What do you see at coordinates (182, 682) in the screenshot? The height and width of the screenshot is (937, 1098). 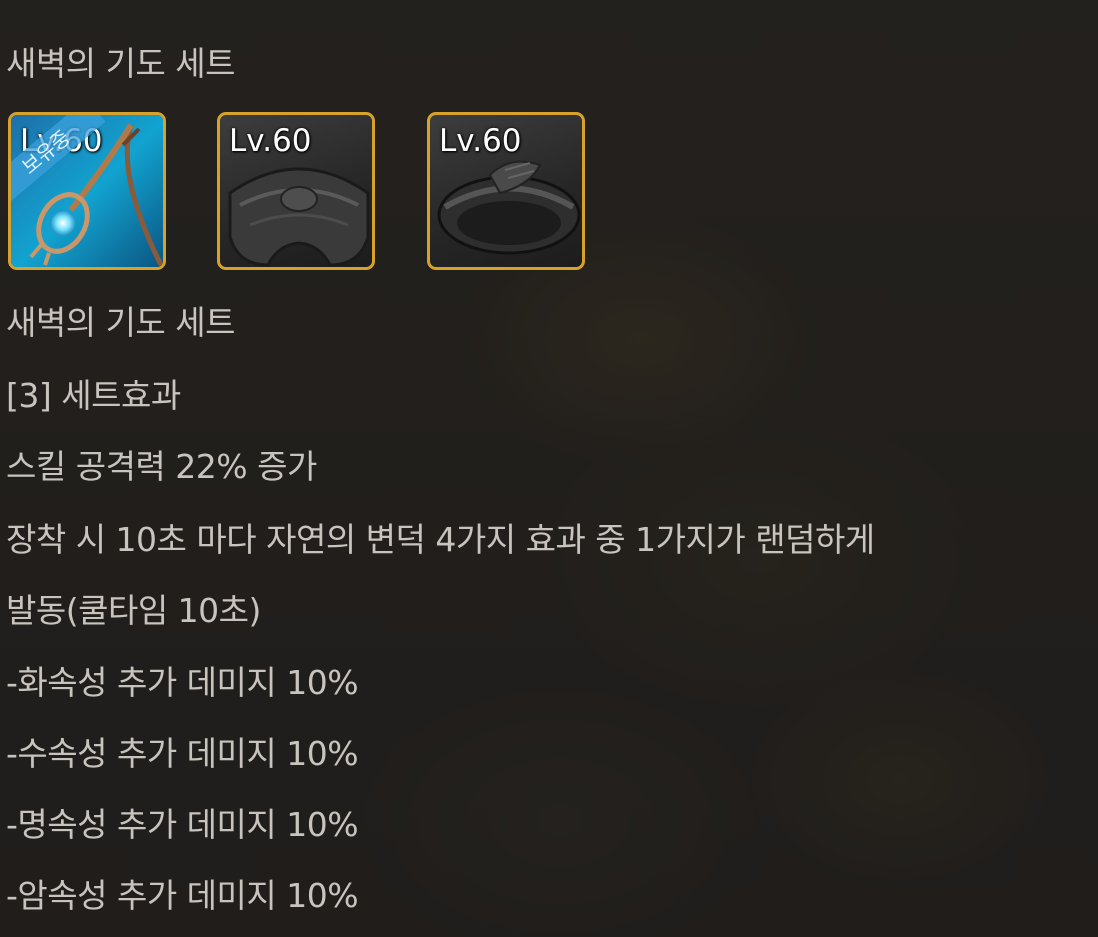 I see `set-effect-line: -화속성 추가 데미지 10%` at bounding box center [182, 682].